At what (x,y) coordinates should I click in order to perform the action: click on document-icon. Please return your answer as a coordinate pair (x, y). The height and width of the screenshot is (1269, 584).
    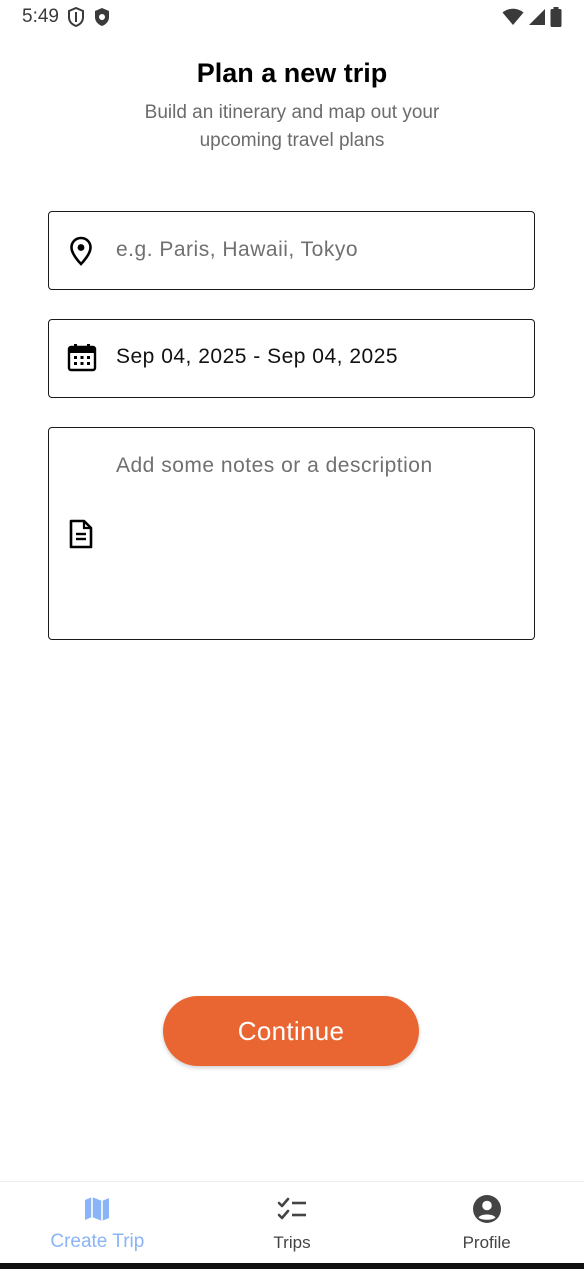
    Looking at the image, I should click on (81, 536).